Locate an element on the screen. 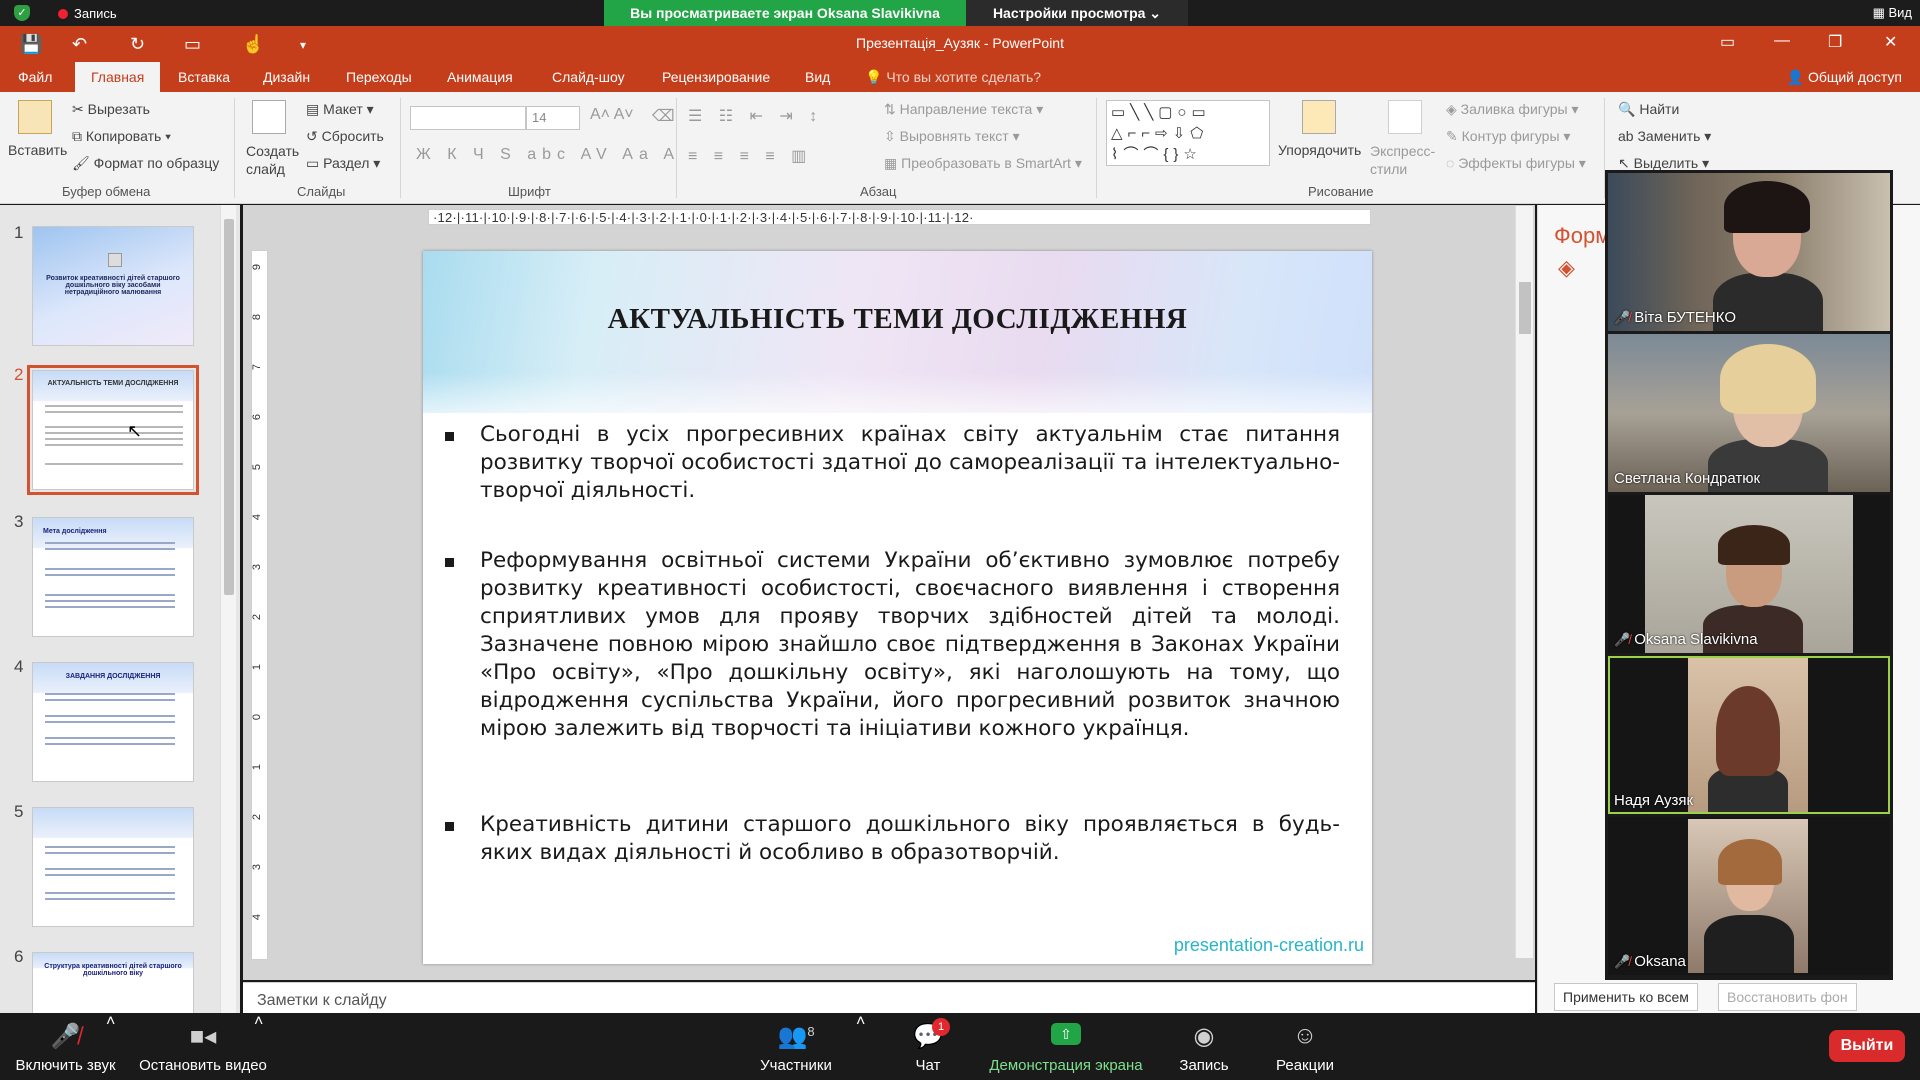  tab-view: Вид is located at coordinates (817, 77).